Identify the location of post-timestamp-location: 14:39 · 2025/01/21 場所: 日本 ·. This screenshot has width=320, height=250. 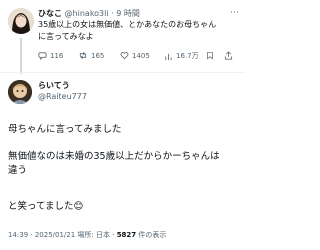
(62, 235).